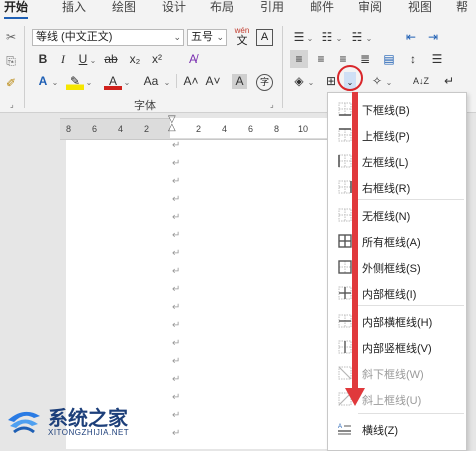 The width and height of the screenshot is (476, 451). What do you see at coordinates (421, 81) in the screenshot?
I see `sort-button: A↓Z` at bounding box center [421, 81].